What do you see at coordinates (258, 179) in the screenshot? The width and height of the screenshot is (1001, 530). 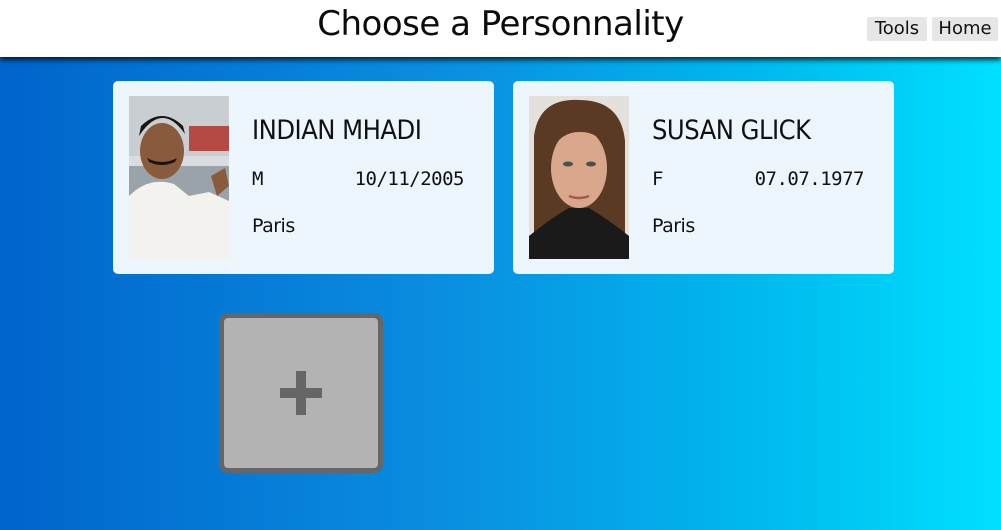 I see `personality-sex: M` at bounding box center [258, 179].